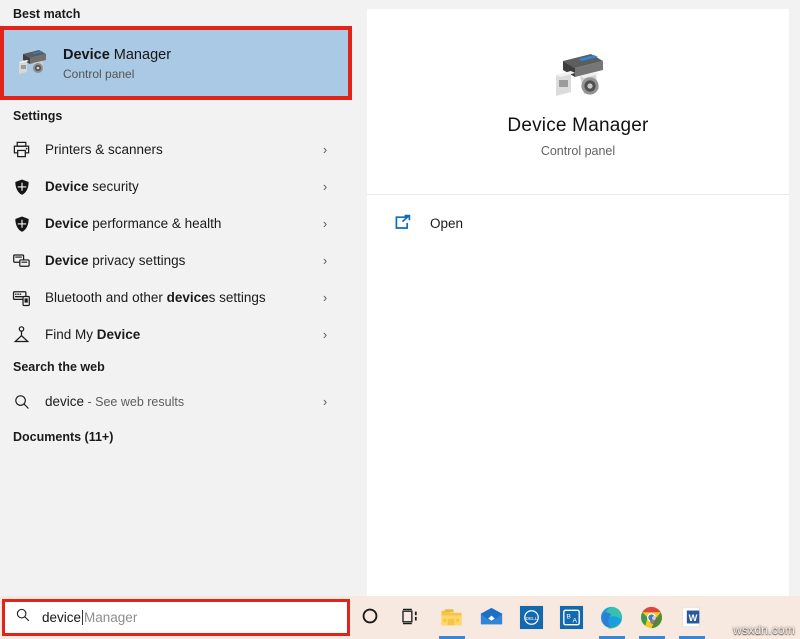 Image resolution: width=800 pixels, height=639 pixels. I want to click on bluetooth-devices-icon, so click(21, 297).